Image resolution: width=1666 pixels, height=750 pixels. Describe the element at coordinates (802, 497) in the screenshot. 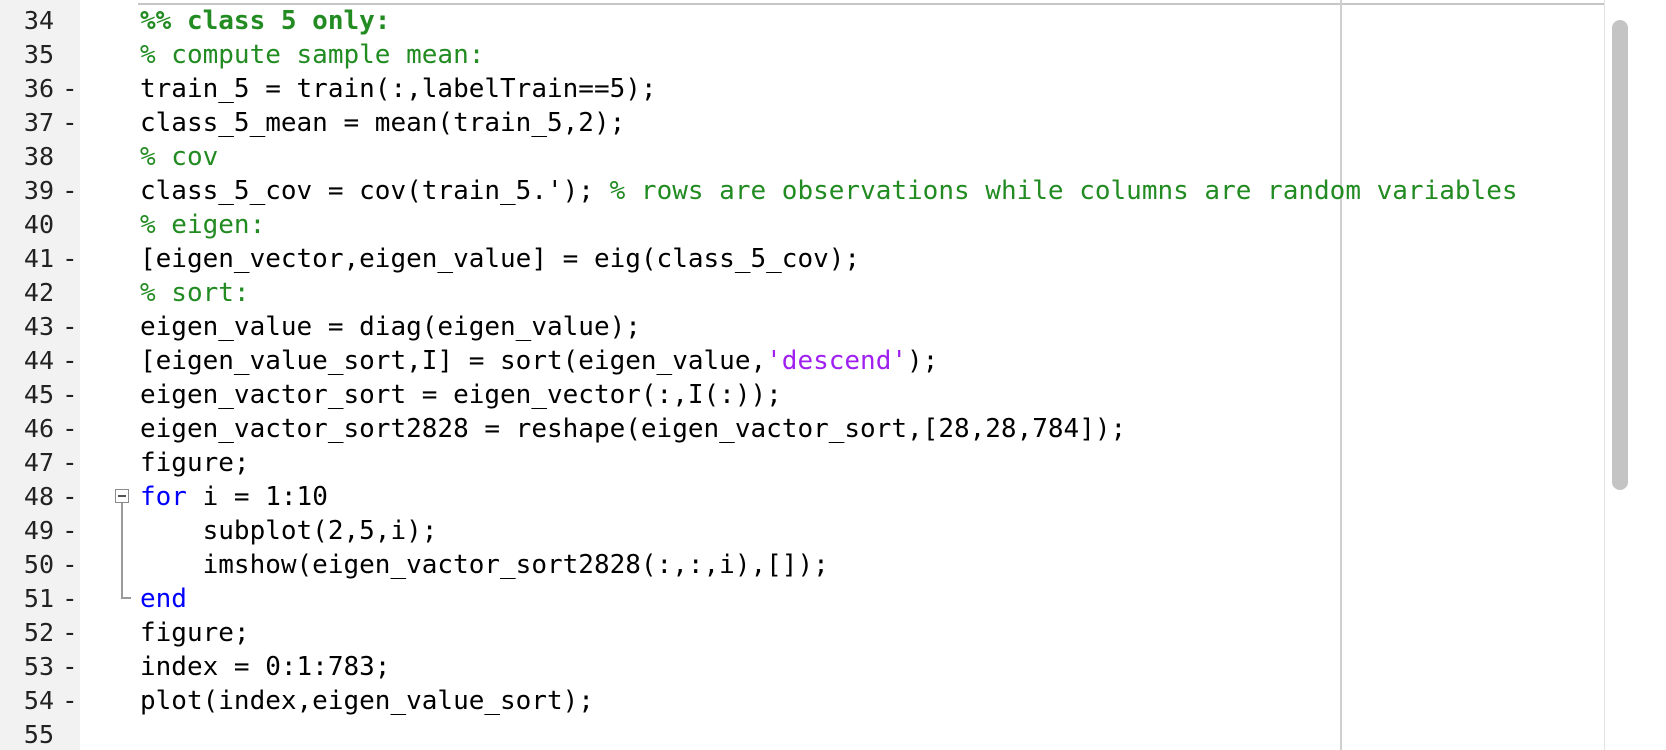

I see `code-line: 48- for i = 1:10` at that location.